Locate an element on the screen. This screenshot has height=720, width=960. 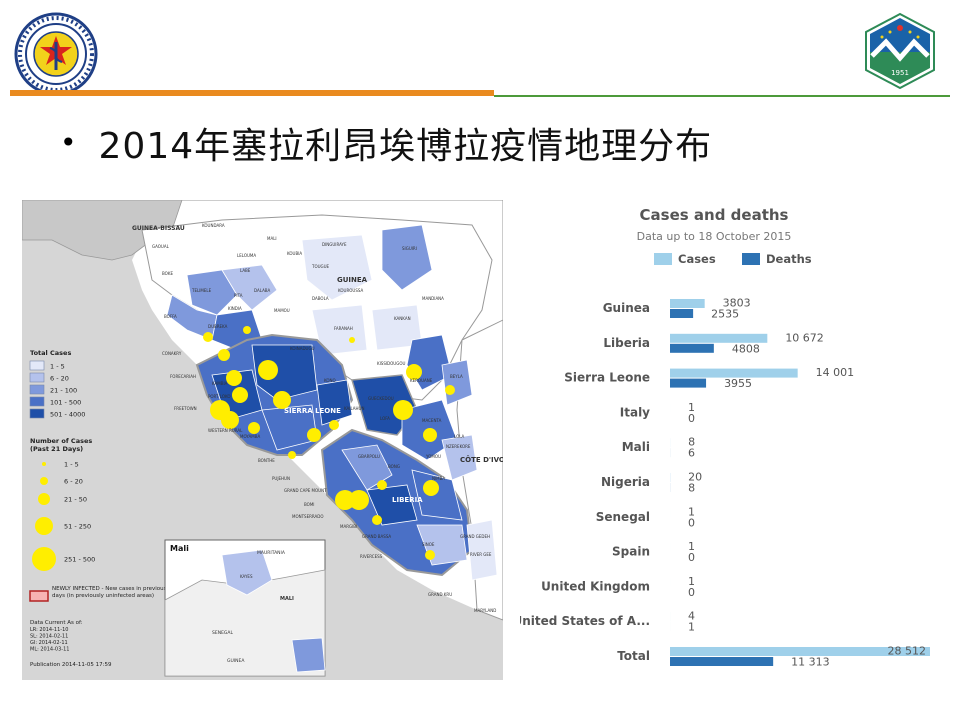
prefecture-label: DUBREKA is located at coordinates (218, 326).